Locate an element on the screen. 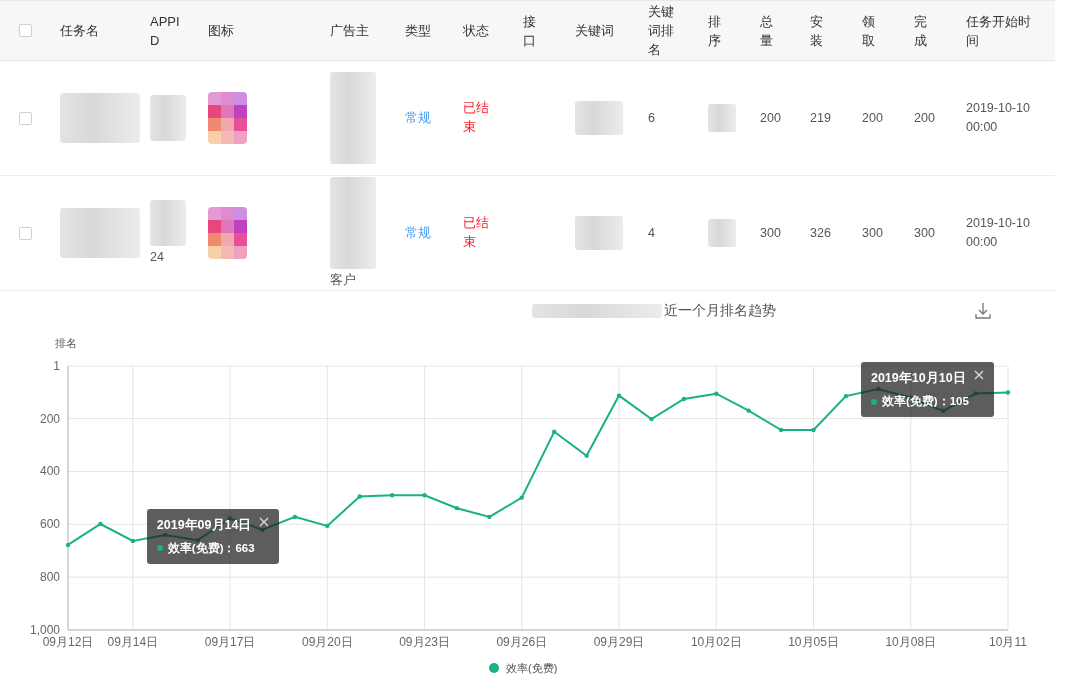  claim-value: 300 is located at coordinates (872, 233).